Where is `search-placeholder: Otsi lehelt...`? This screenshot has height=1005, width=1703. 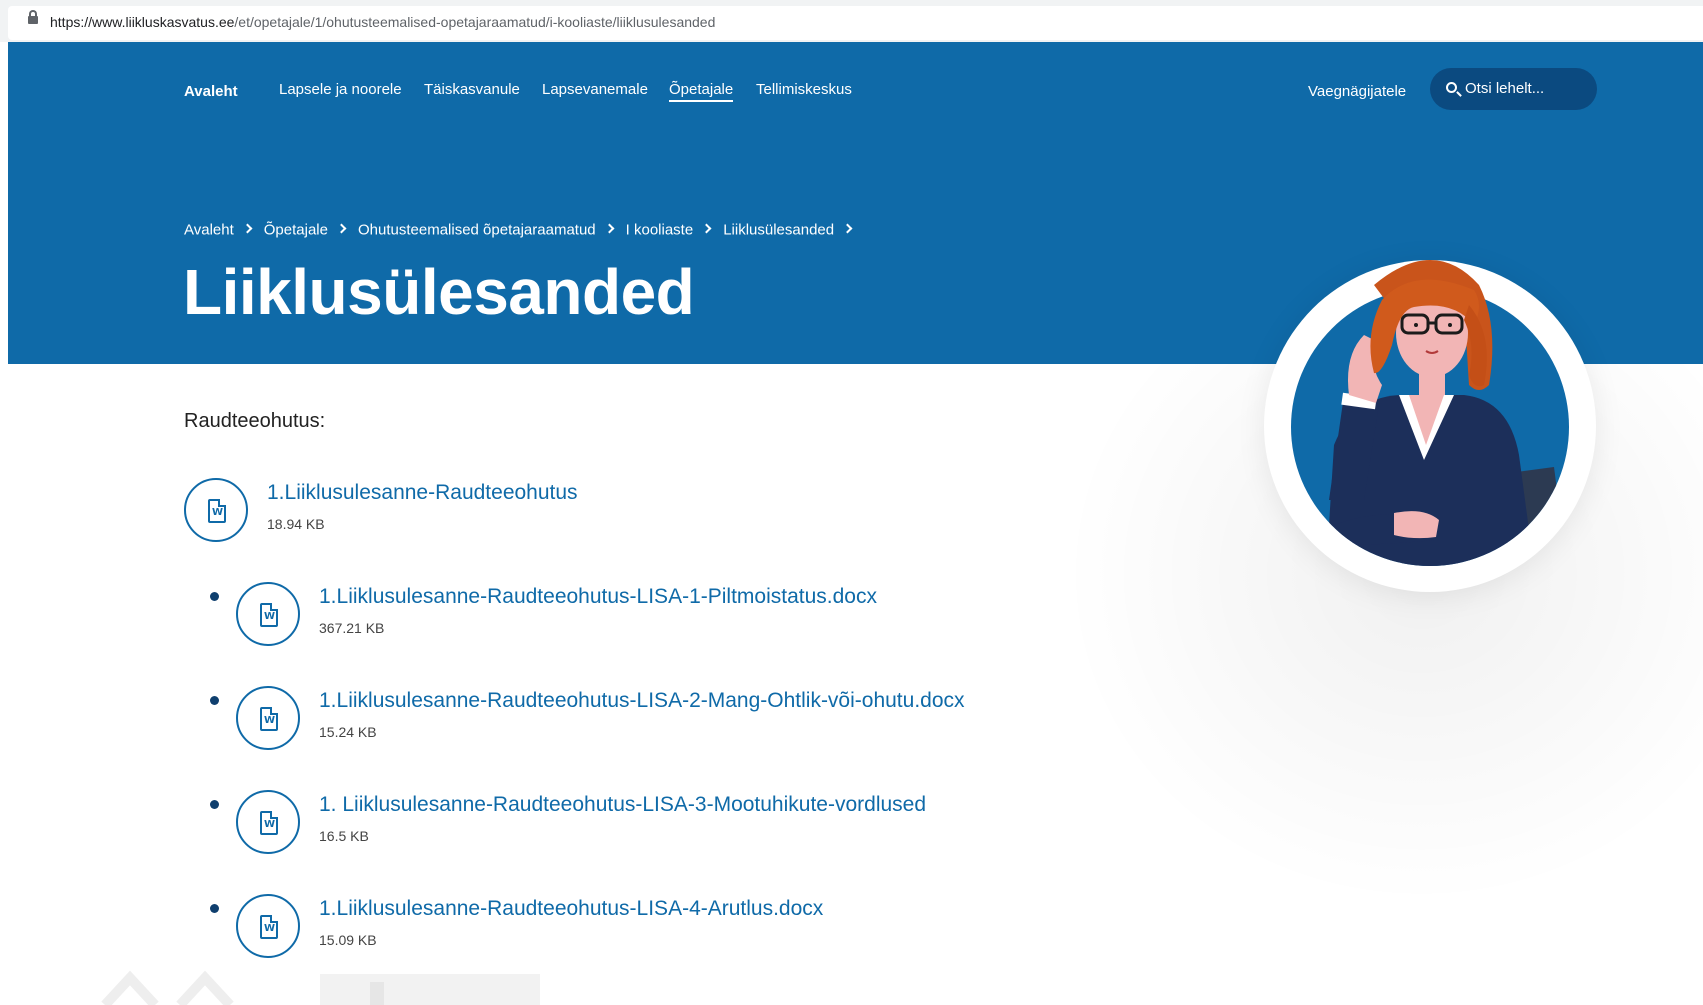
search-placeholder: Otsi lehelt... is located at coordinates (1505, 88).